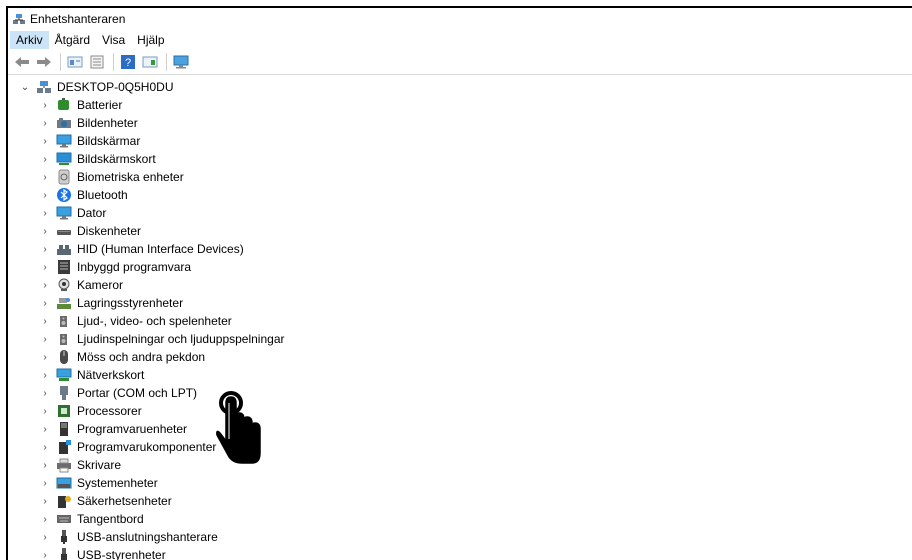  I want to click on printer-icon, so click(64, 465).